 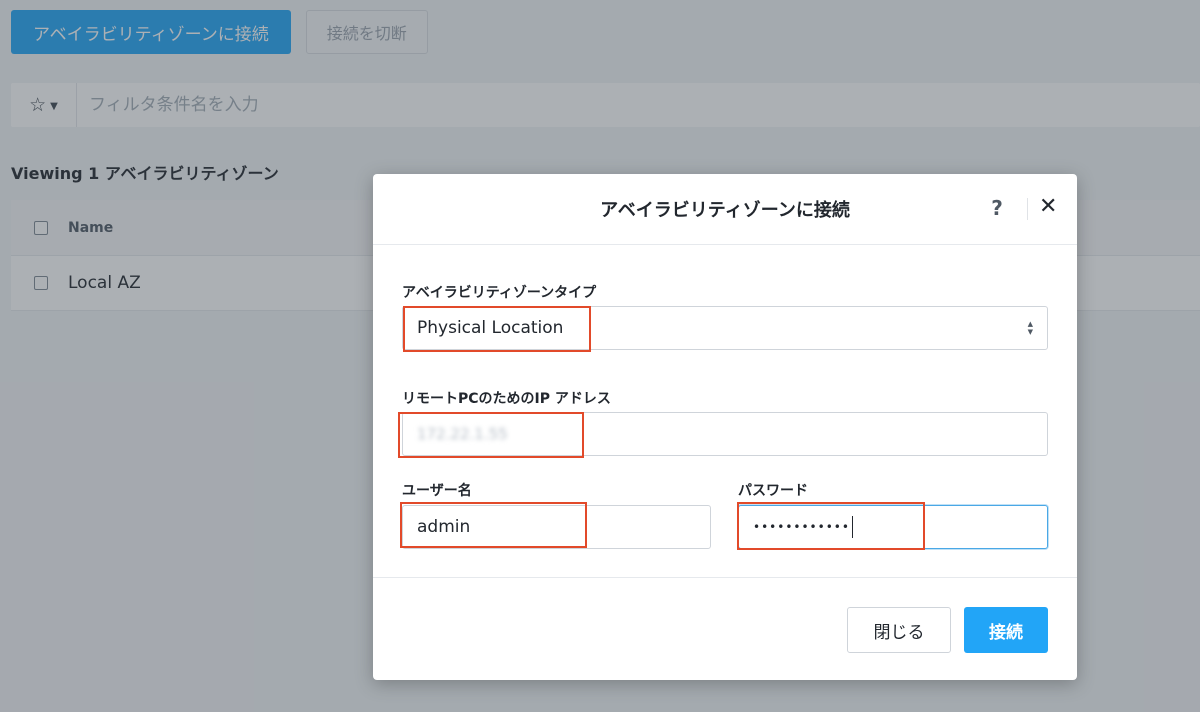 What do you see at coordinates (556, 527) in the screenshot?
I see `username-input: admin` at bounding box center [556, 527].